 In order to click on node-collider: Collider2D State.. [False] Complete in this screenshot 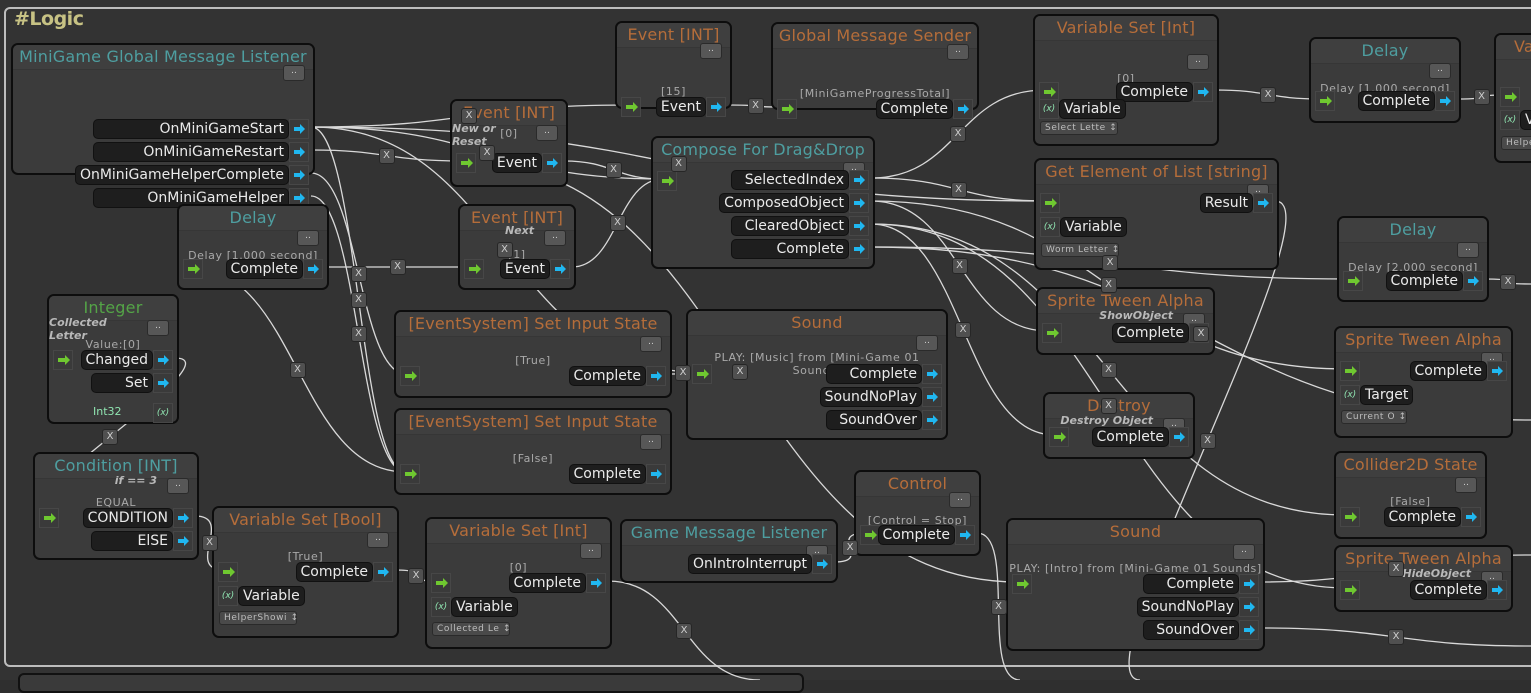, I will do `click(1410, 495)`.